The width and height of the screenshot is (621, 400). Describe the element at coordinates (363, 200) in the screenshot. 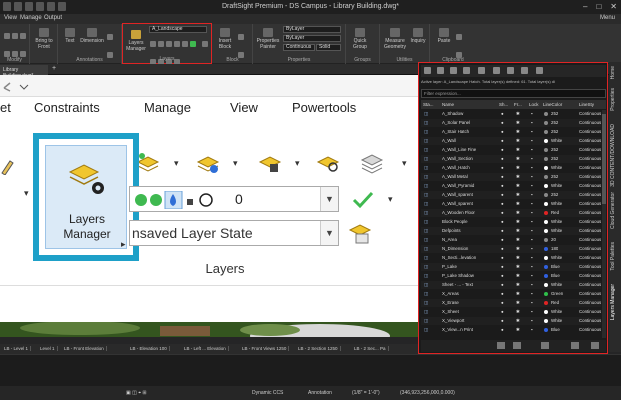

I see `checkmark-icon` at that location.